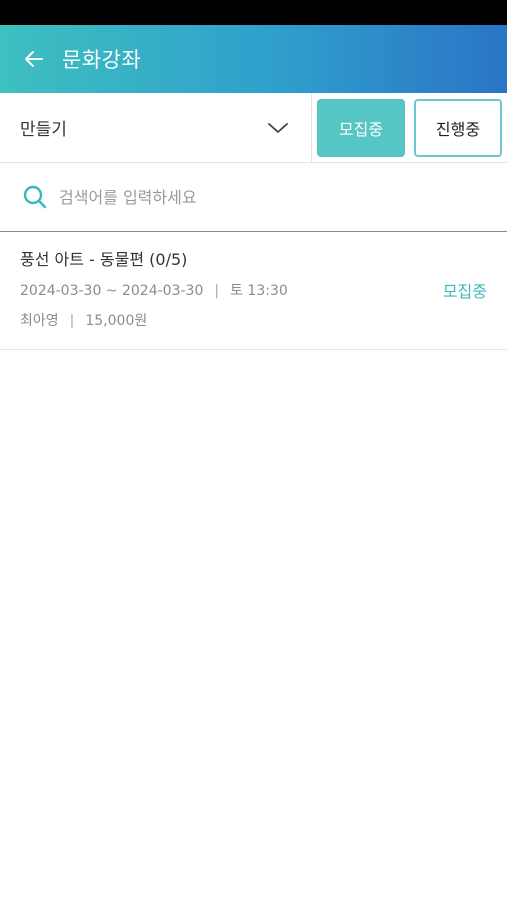 The image size is (507, 900). I want to click on arrow-left-icon, so click(34, 59).